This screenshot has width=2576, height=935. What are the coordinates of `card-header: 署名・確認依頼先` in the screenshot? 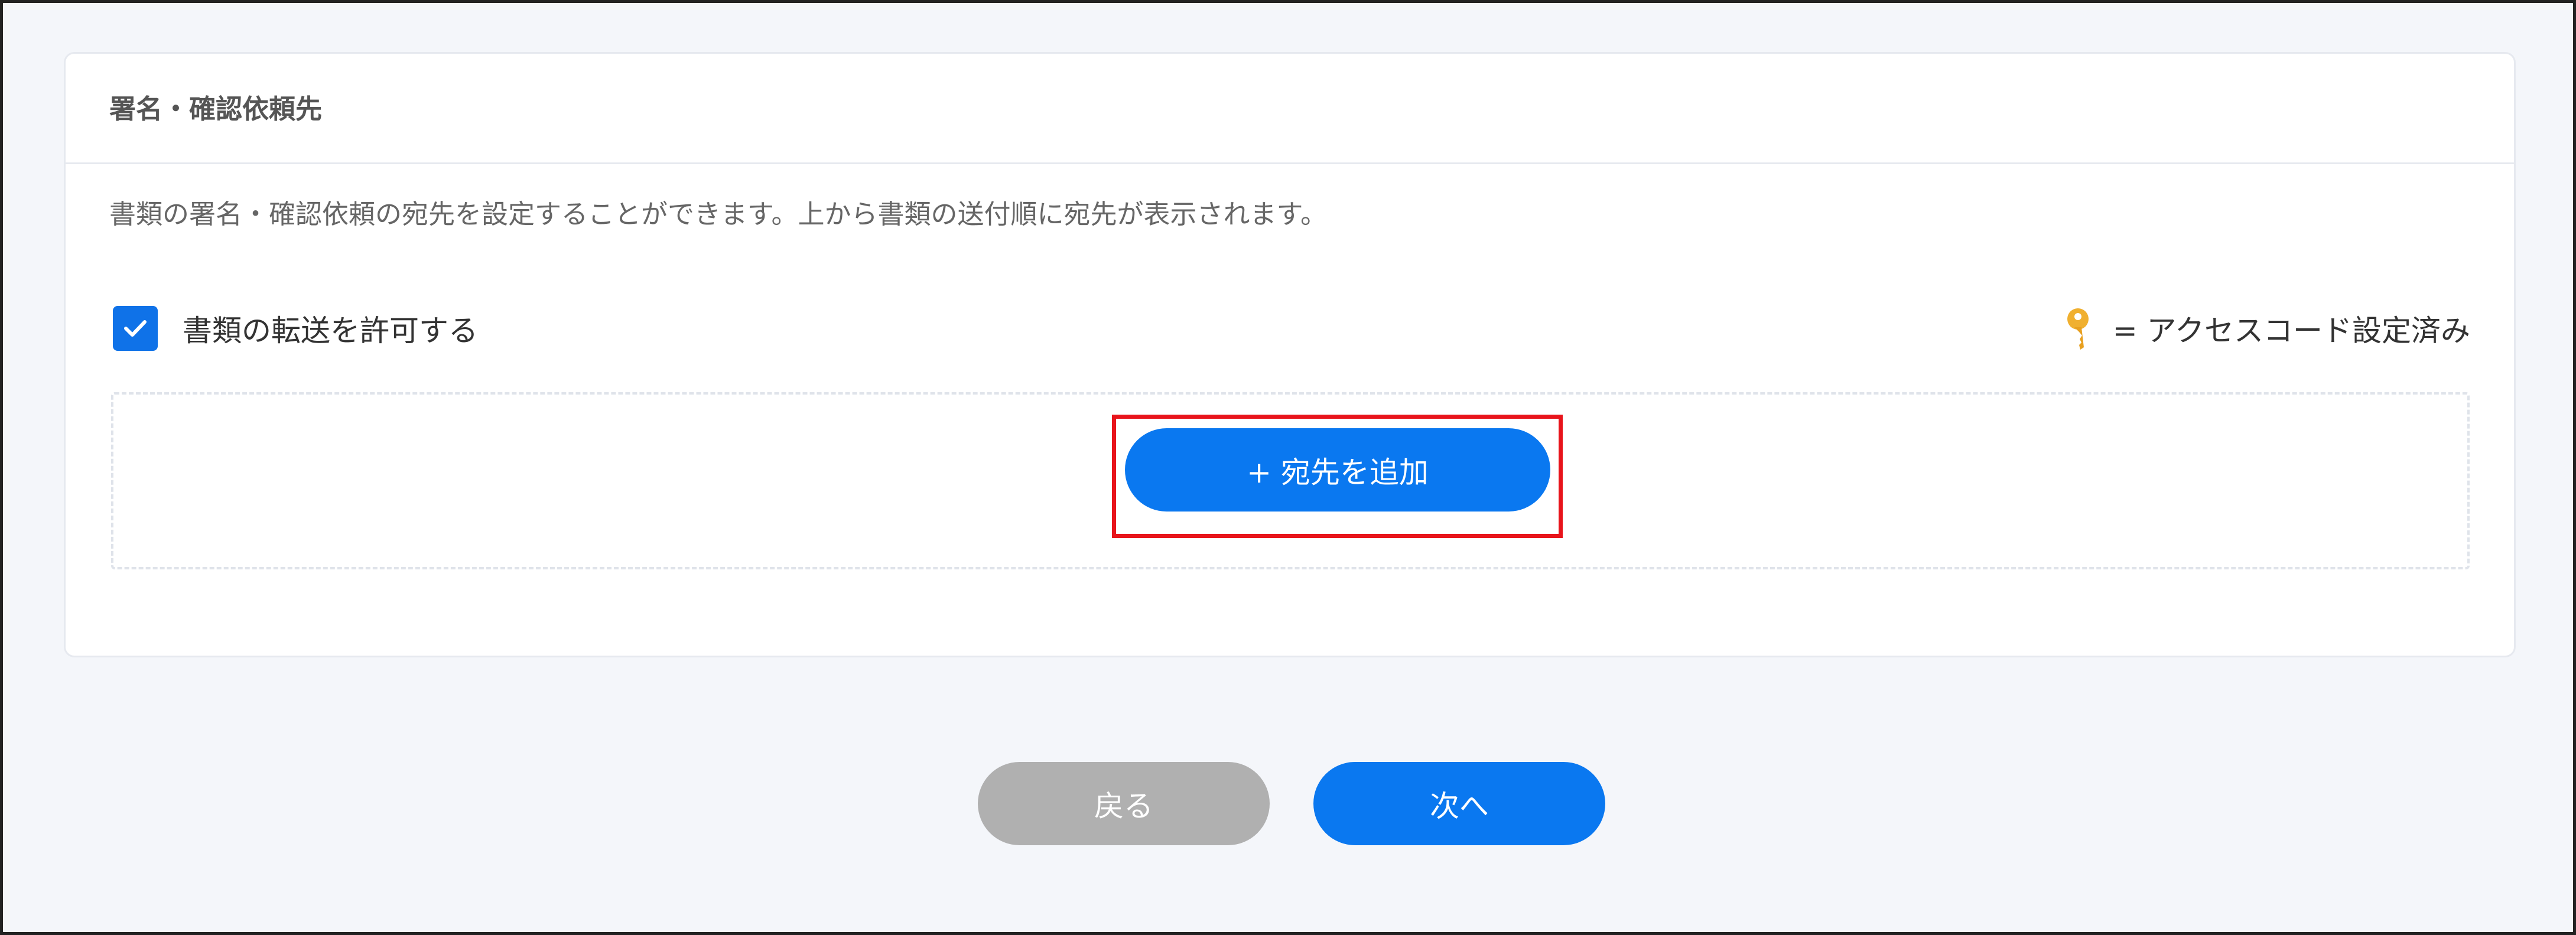 It's located at (1290, 109).